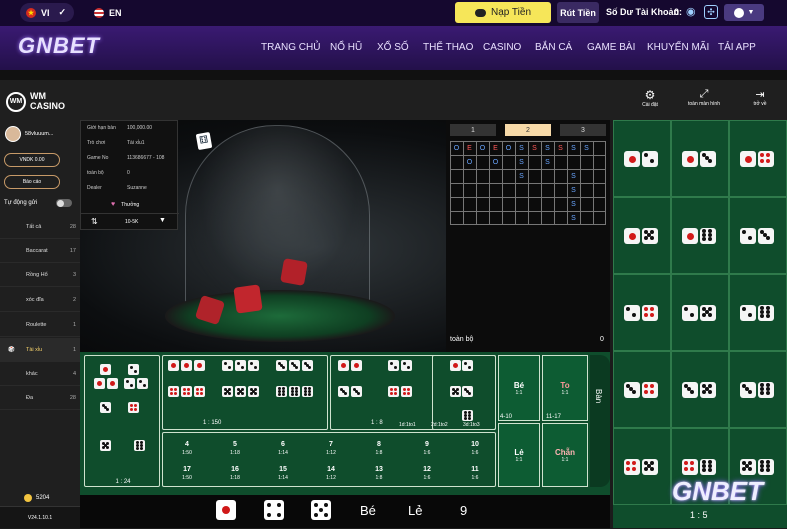 This screenshot has width=787, height=529. What do you see at coordinates (64, 203) in the screenshot?
I see `auto-send-toggle` at bounding box center [64, 203].